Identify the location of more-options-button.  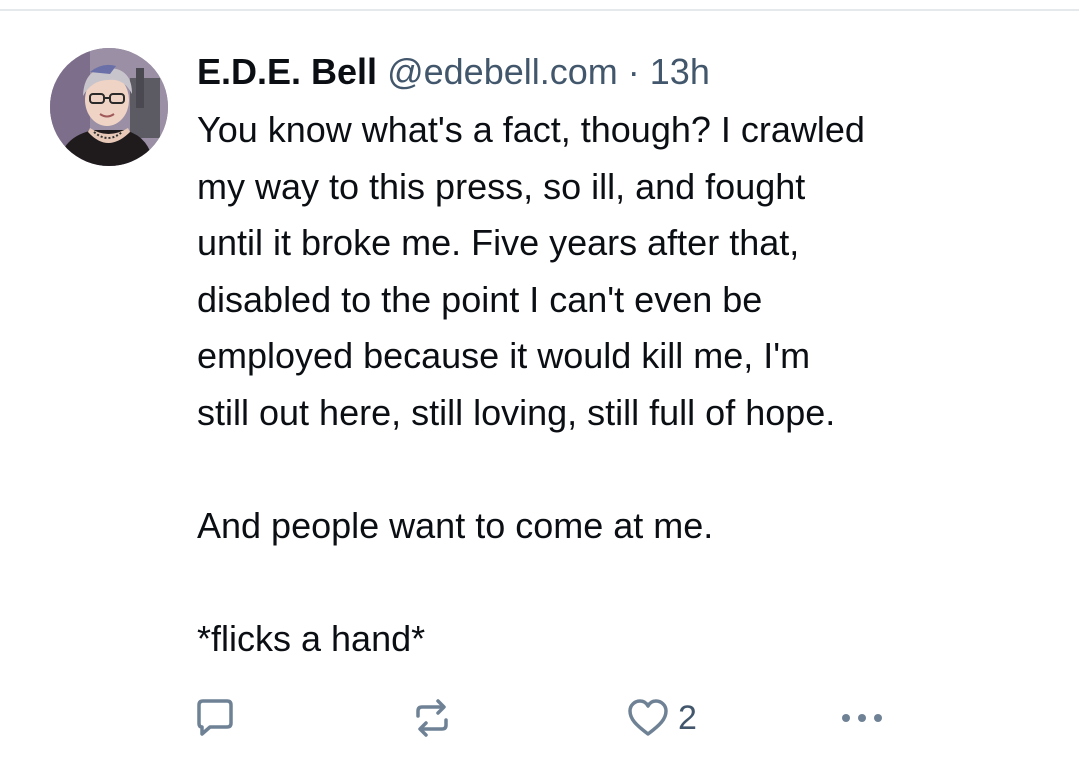
(862, 718).